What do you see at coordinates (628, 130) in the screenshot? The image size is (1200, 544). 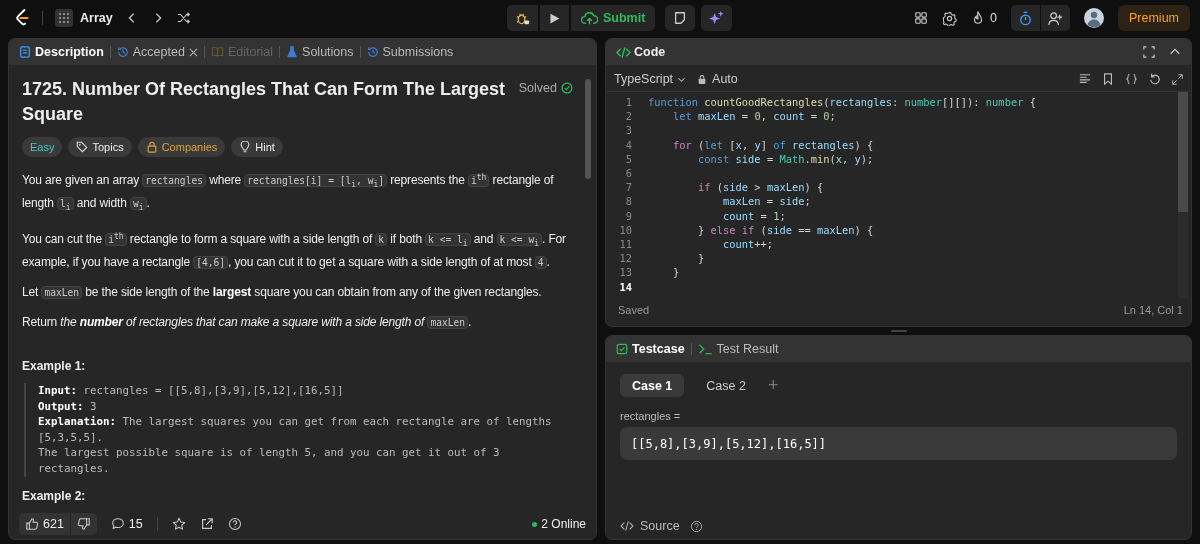 I see `line-number: 3` at bounding box center [628, 130].